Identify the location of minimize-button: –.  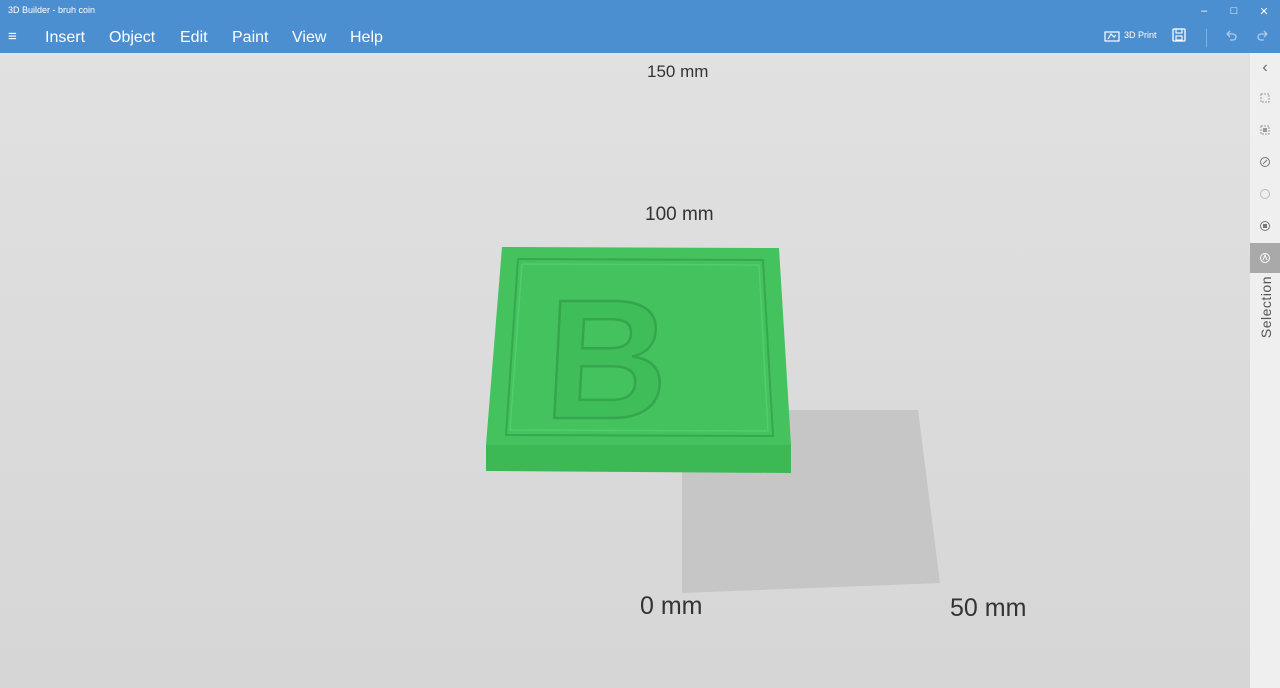
(1204, 11).